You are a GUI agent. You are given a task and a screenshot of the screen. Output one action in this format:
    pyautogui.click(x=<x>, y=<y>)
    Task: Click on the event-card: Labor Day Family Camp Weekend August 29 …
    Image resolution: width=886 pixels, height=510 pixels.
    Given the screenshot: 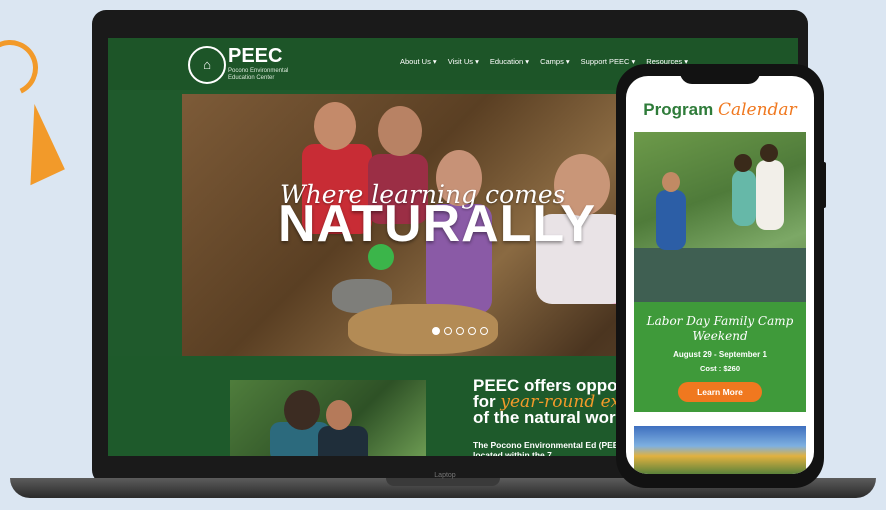 What is the action you would take?
    pyautogui.click(x=720, y=357)
    